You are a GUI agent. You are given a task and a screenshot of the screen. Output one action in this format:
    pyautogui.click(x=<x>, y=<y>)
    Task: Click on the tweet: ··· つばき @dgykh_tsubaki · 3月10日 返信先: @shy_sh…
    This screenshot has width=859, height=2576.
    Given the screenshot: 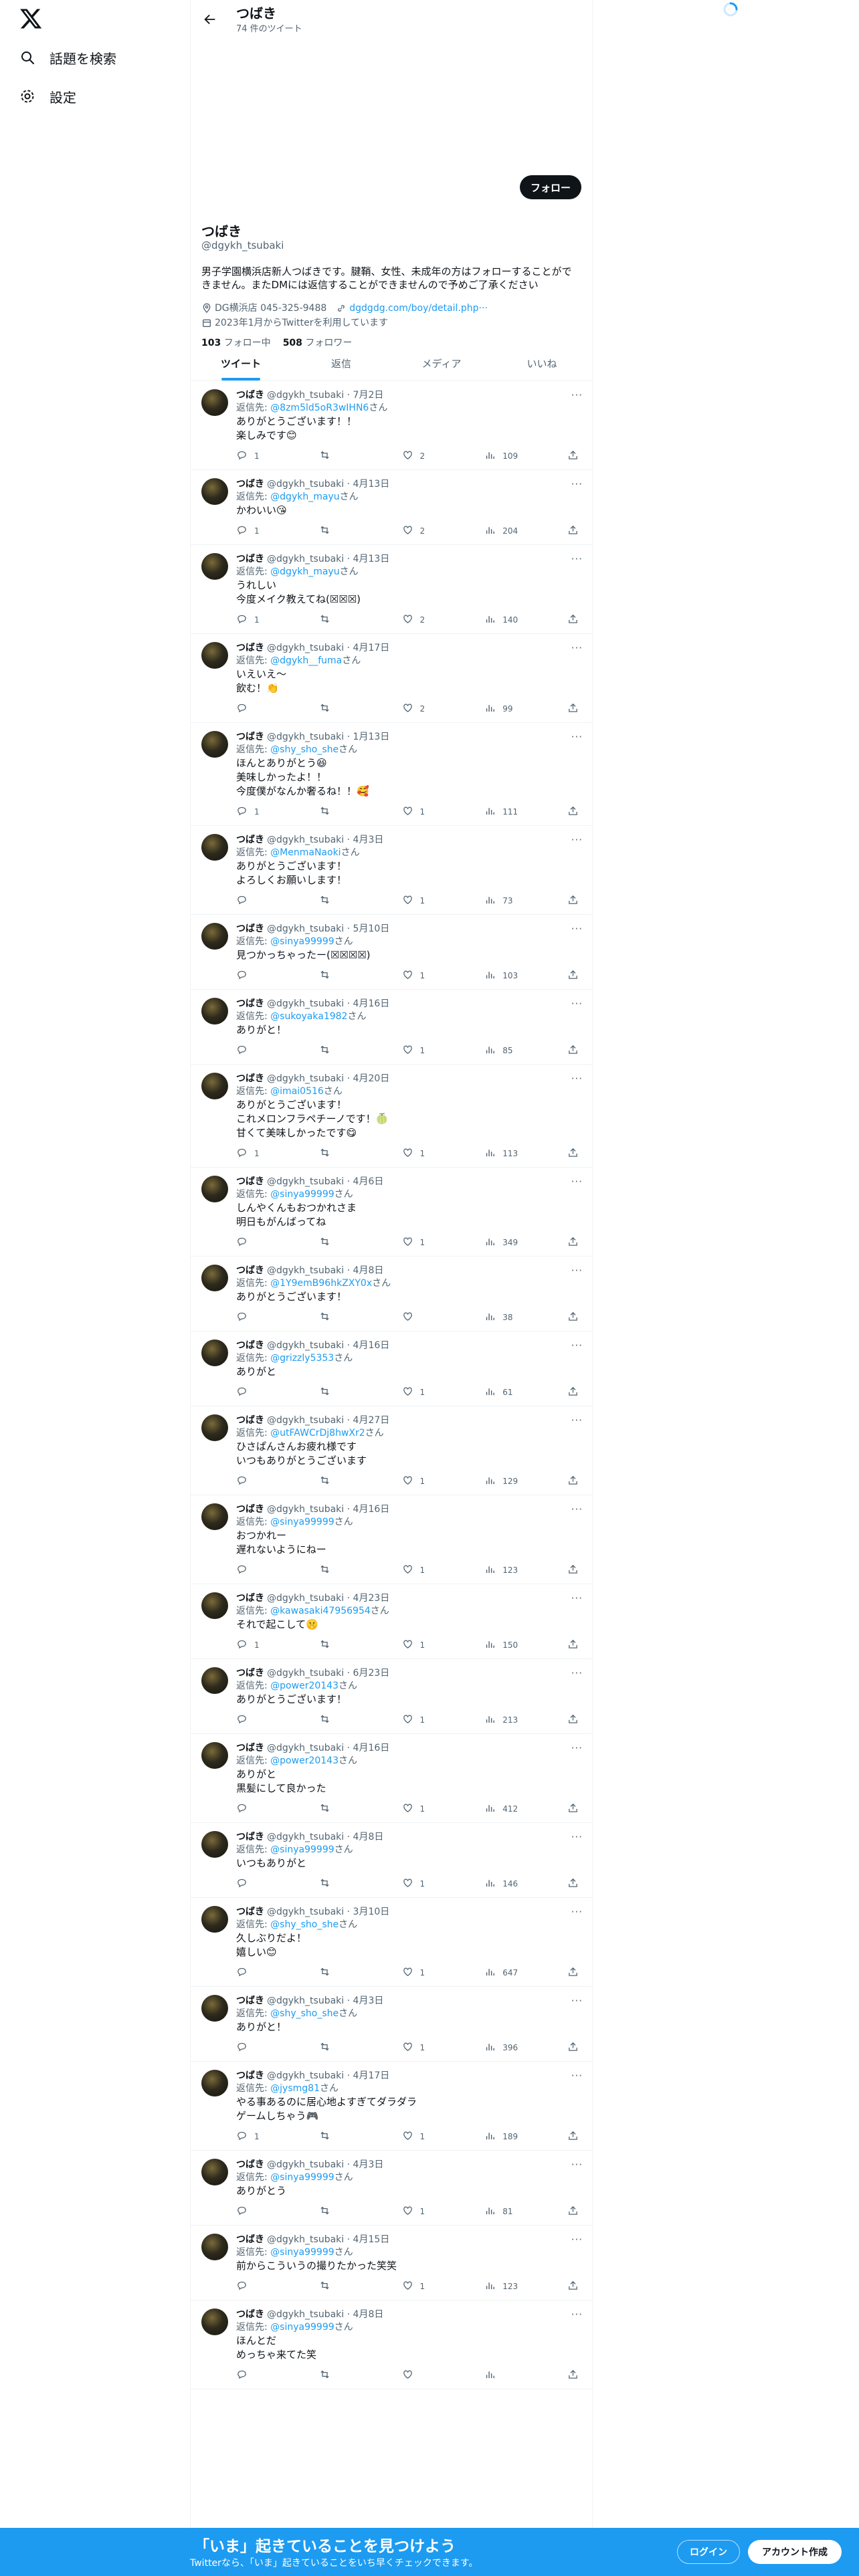 What is the action you would take?
    pyautogui.click(x=391, y=1943)
    